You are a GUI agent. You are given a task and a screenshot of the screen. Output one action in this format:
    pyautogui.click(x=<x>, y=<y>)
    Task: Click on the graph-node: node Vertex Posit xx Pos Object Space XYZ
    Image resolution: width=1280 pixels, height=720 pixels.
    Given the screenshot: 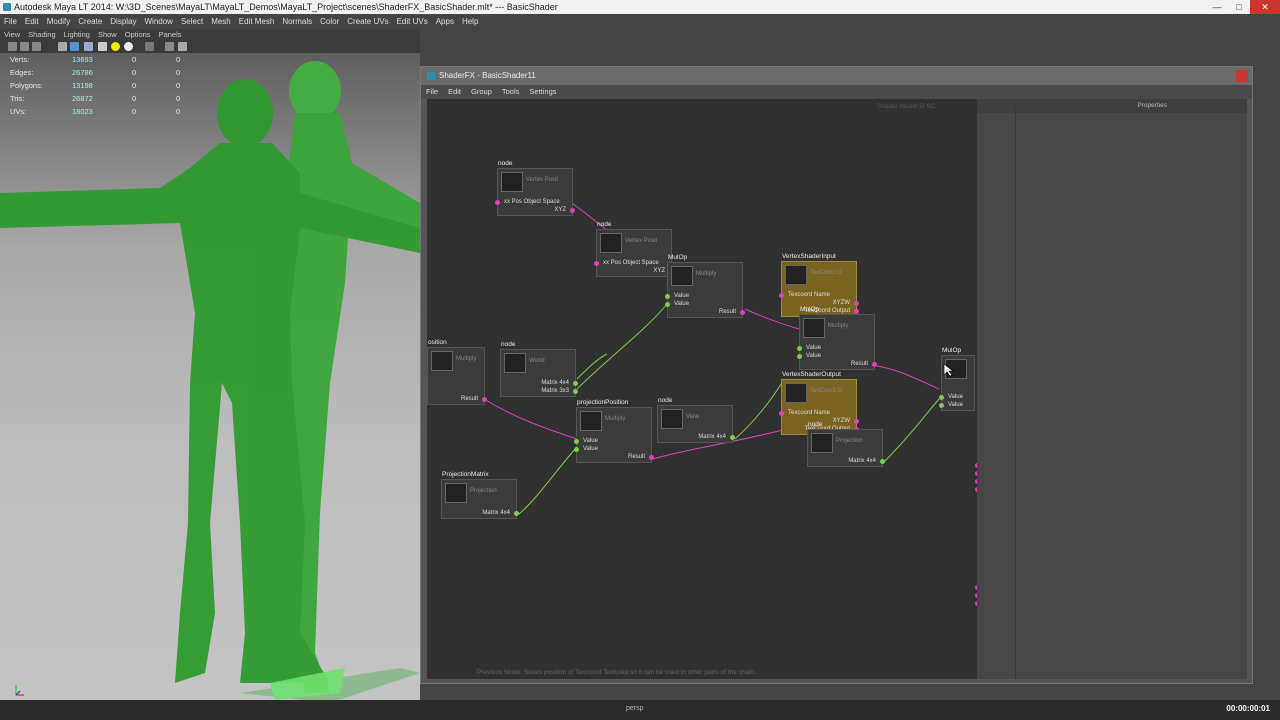 What is the action you would take?
    pyautogui.click(x=634, y=249)
    